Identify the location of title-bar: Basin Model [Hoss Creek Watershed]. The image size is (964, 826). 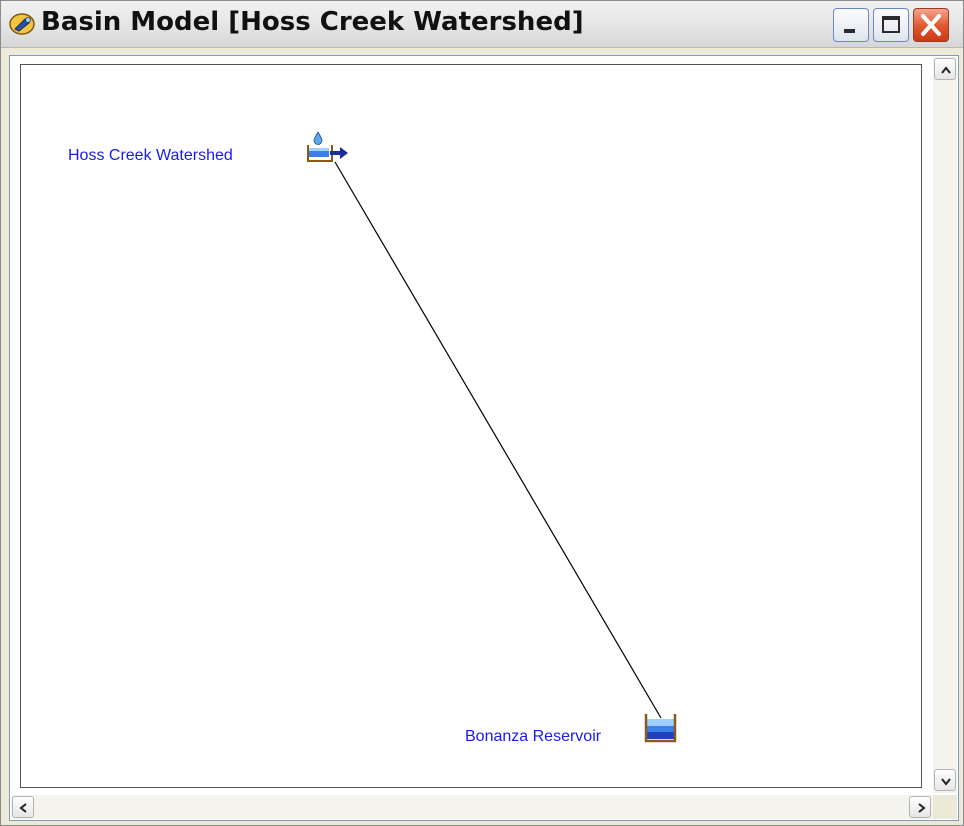
(482, 24).